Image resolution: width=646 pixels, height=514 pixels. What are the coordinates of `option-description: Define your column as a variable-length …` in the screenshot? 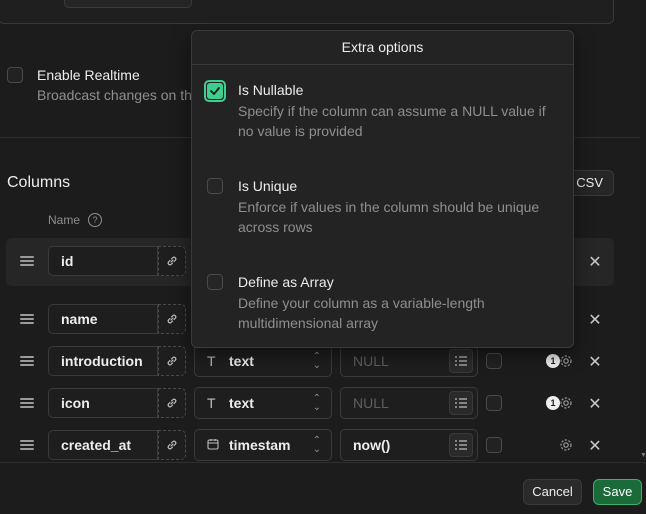 It's located at (361, 313).